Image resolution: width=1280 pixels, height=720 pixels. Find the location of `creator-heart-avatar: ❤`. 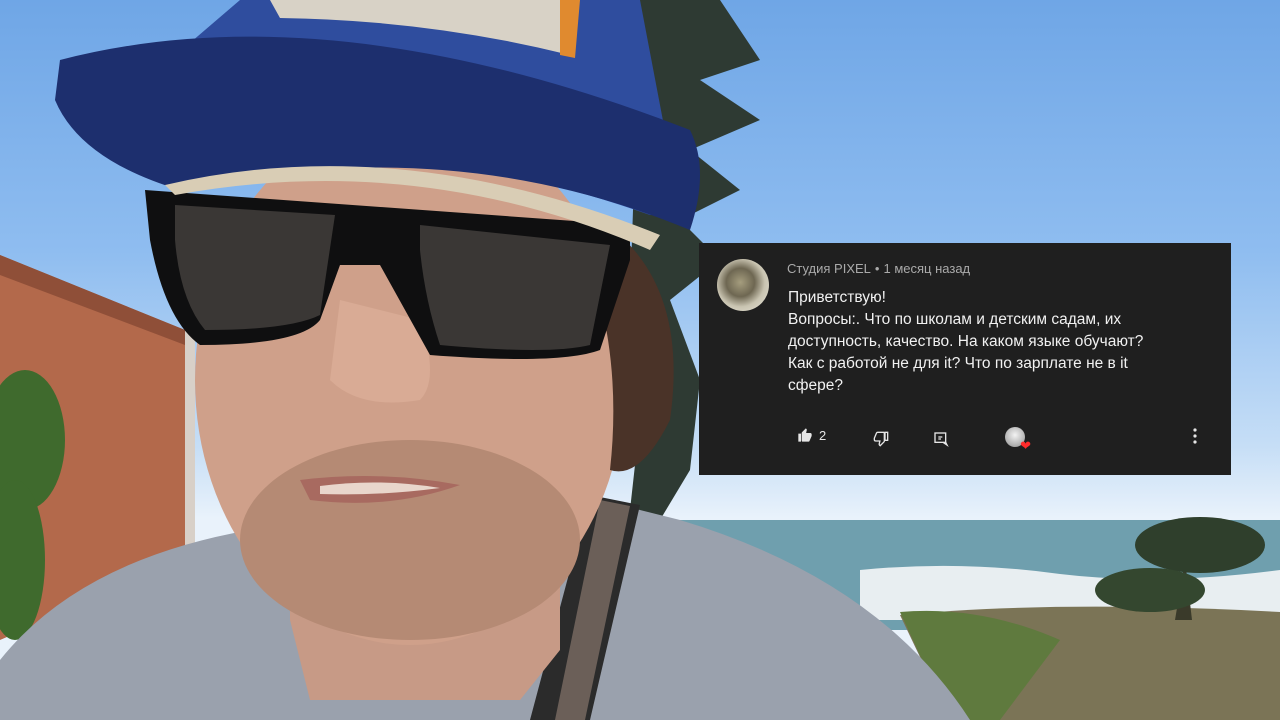

creator-heart-avatar: ❤ is located at coordinates (1018, 439).